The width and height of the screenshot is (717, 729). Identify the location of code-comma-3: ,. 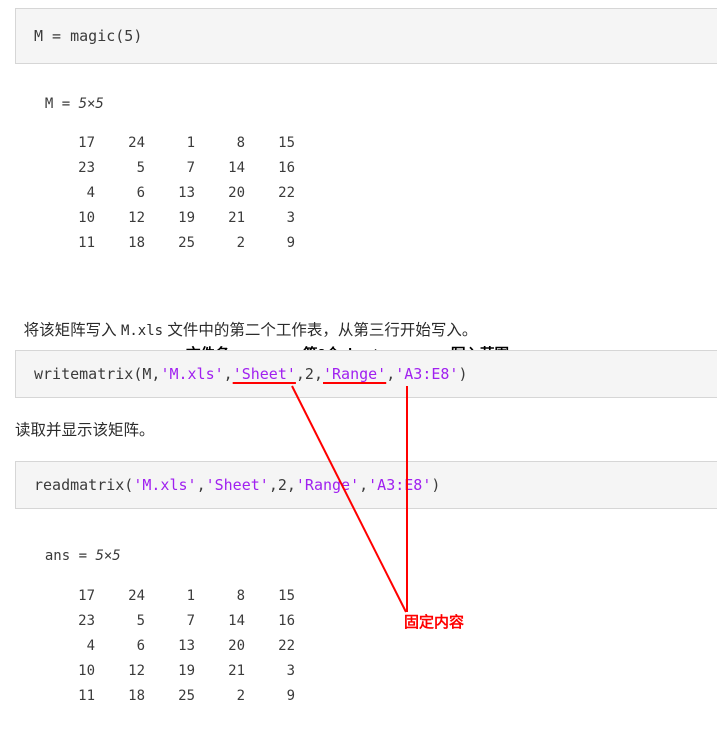
(391, 374).